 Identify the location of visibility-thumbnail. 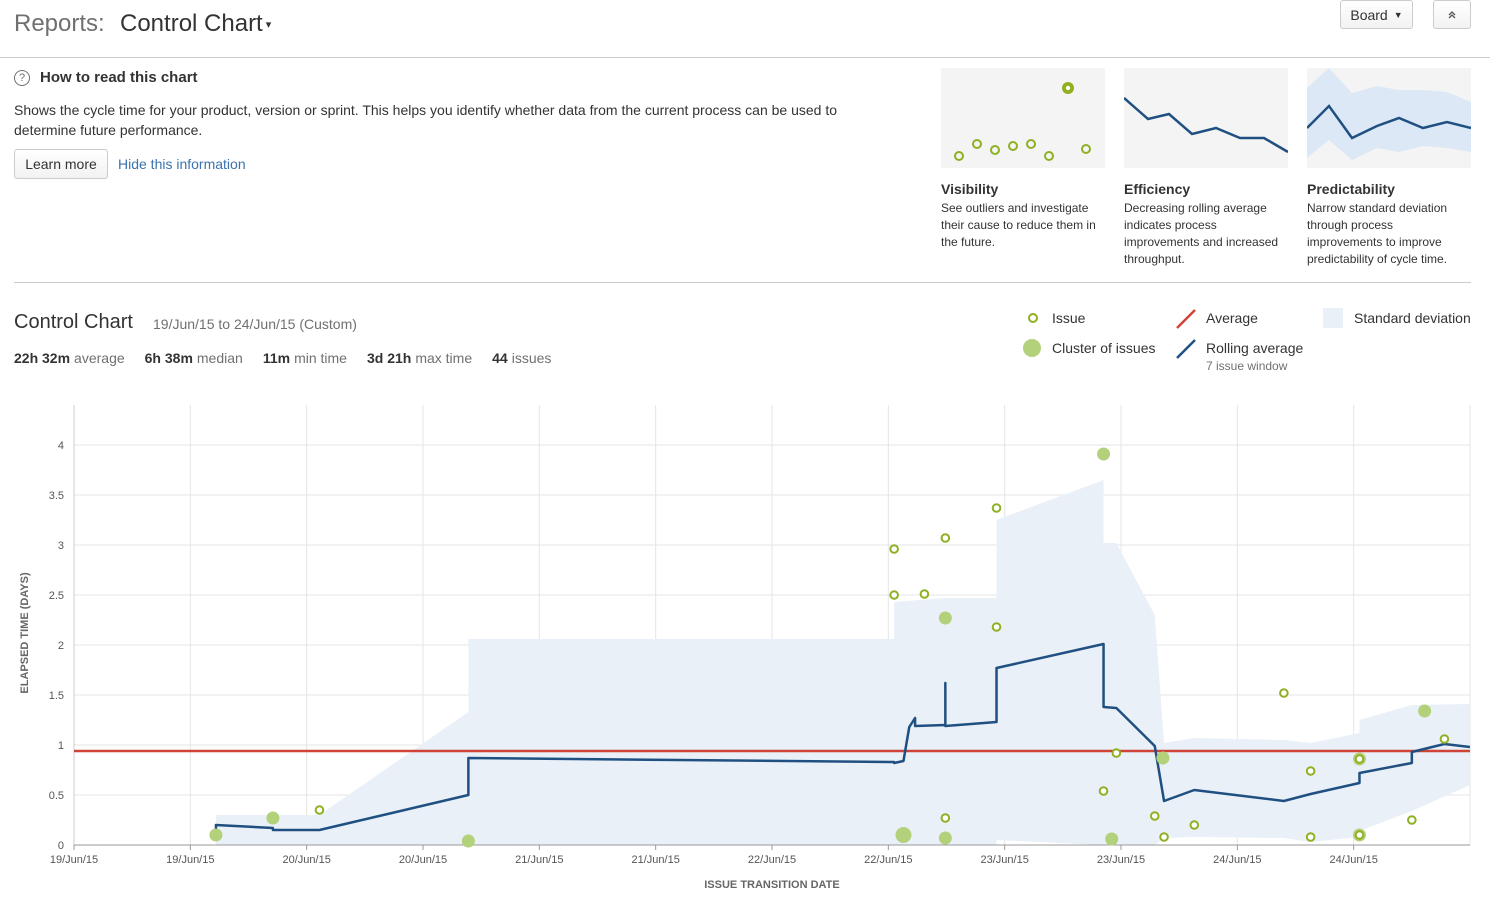
(1023, 118).